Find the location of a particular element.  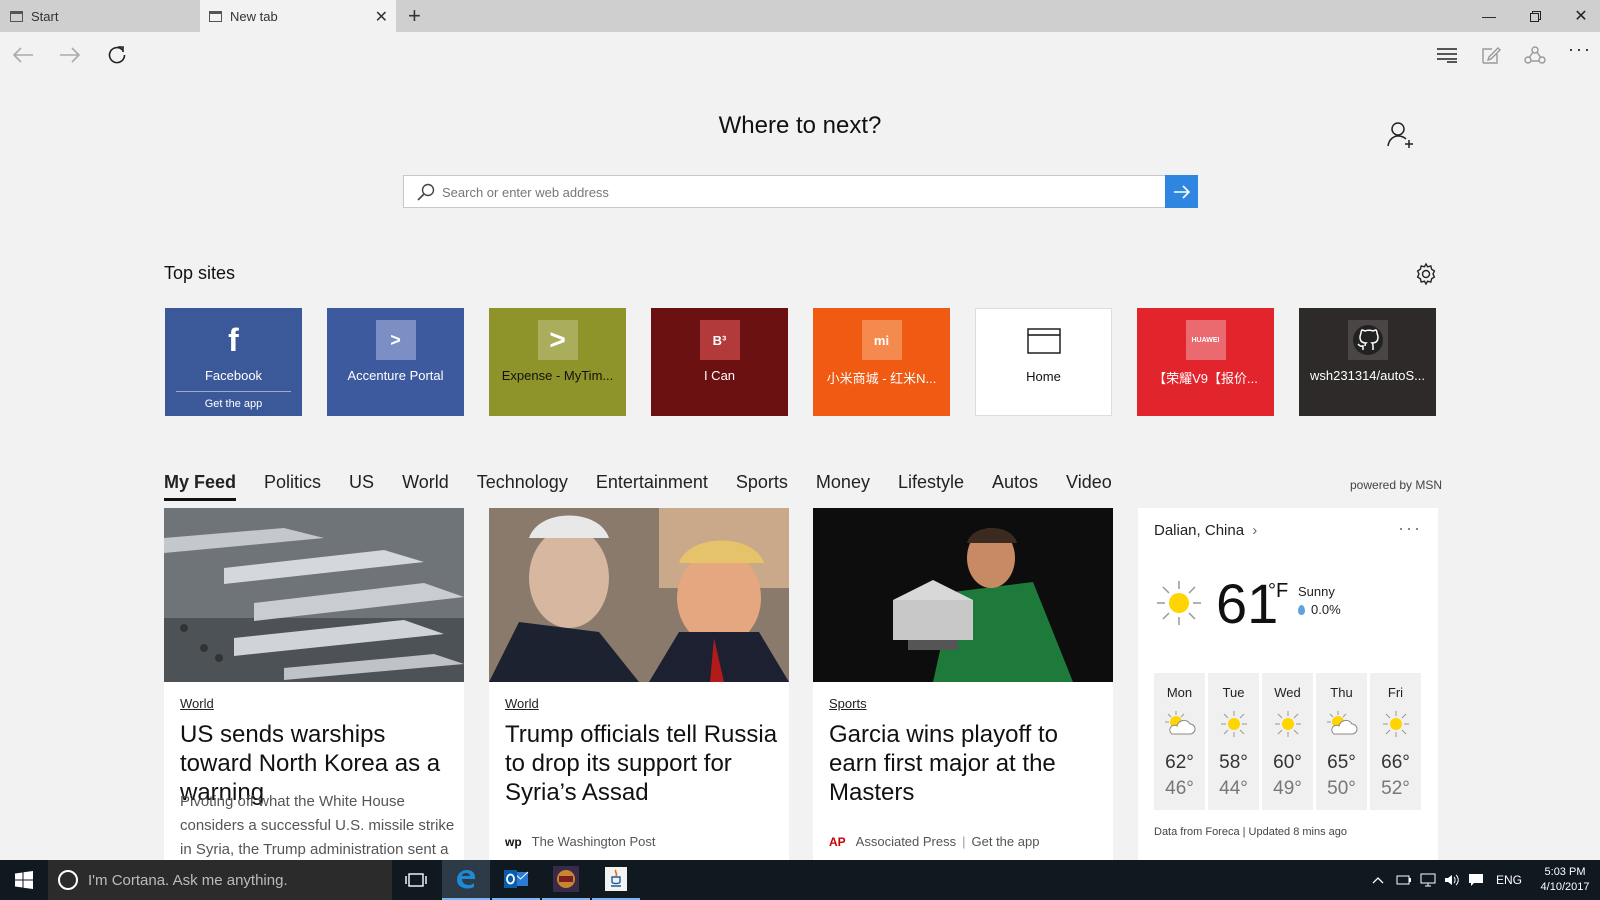

search-input is located at coordinates (792, 192).